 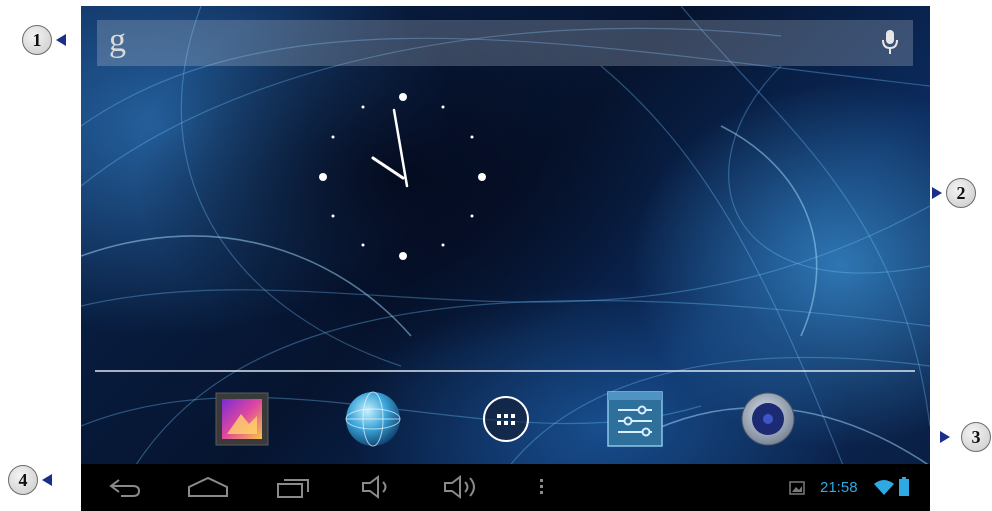 What do you see at coordinates (797, 488) in the screenshot?
I see `screenshot-icon` at bounding box center [797, 488].